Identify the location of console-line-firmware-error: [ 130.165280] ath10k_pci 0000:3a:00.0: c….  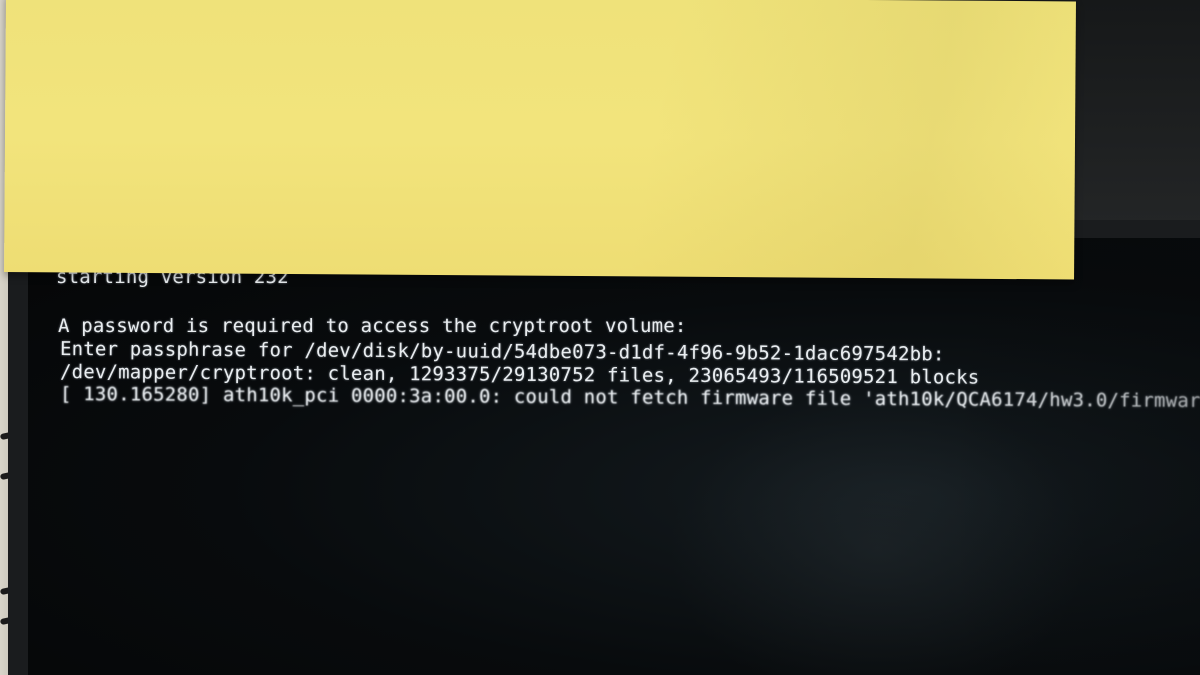
(629, 398).